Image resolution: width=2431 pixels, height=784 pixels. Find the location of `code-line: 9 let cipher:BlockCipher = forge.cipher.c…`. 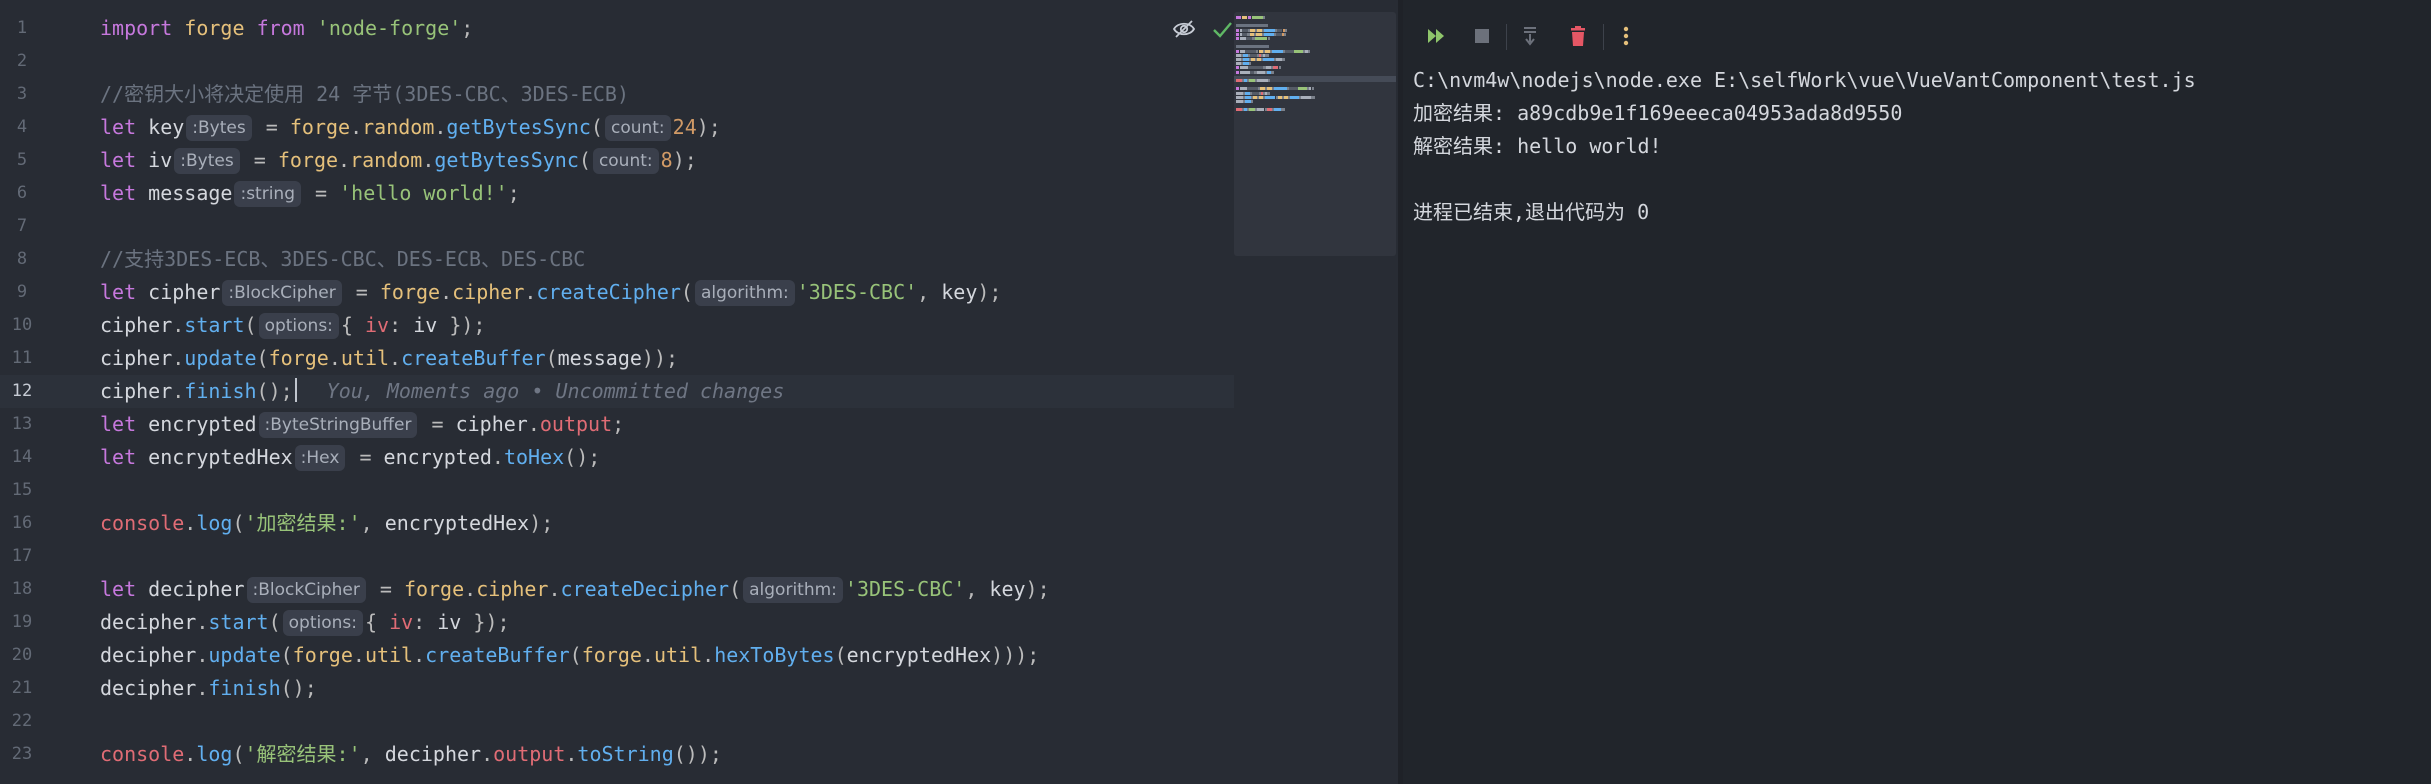

code-line: 9 let cipher:BlockCipher = forge.cipher.c… is located at coordinates (617, 292).